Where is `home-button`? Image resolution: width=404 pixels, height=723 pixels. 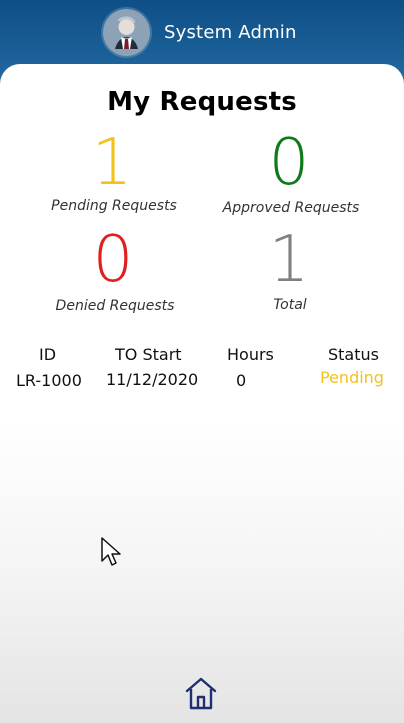 home-button is located at coordinates (201, 693).